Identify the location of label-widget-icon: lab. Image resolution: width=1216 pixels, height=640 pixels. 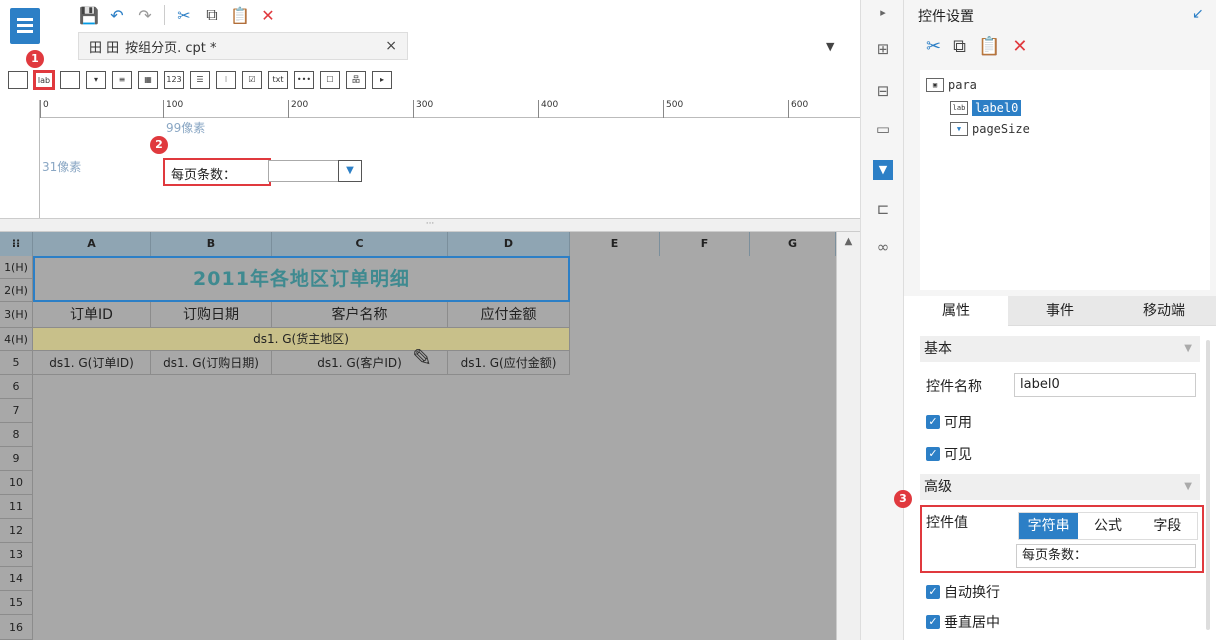
(44, 80).